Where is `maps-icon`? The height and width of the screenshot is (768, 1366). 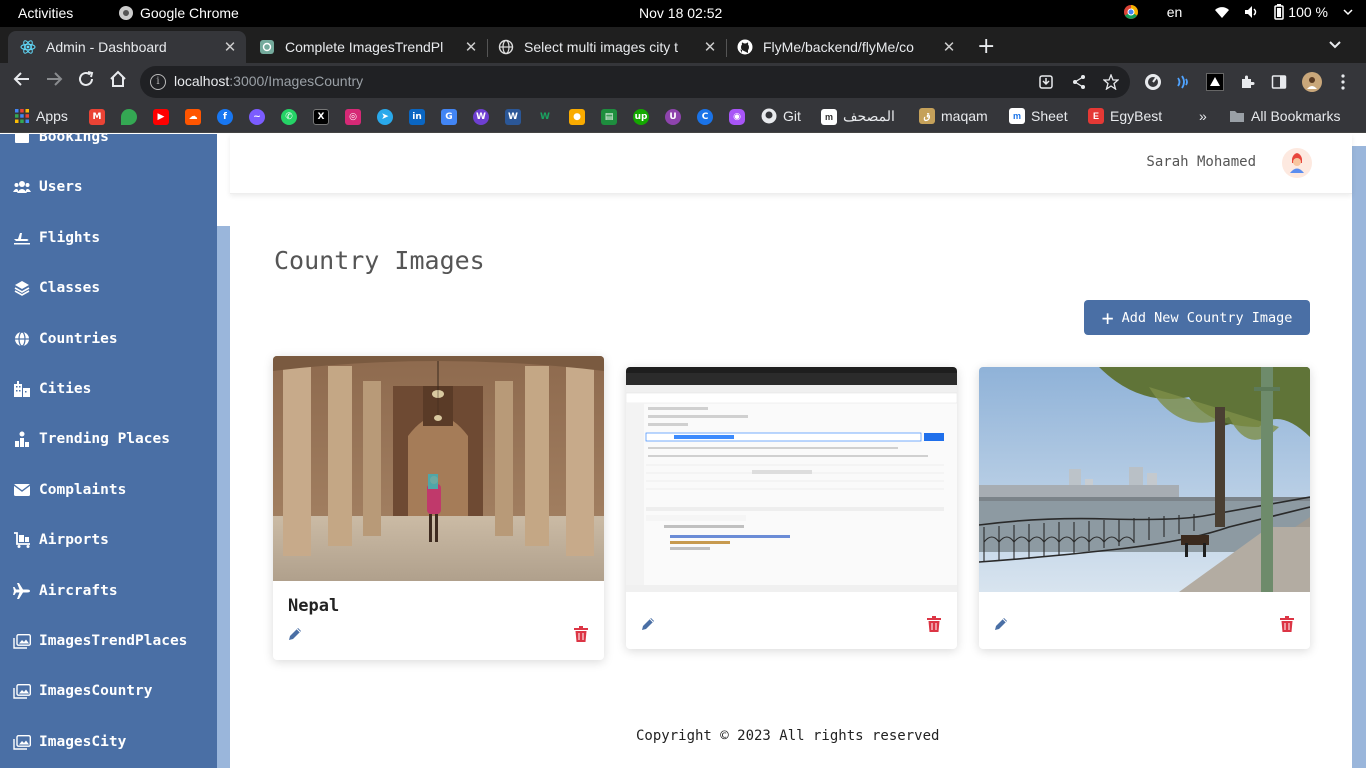
maps-icon is located at coordinates (129, 117).